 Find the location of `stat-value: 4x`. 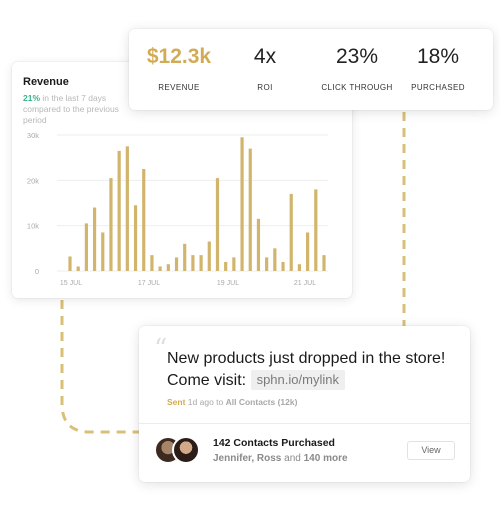

stat-value: 4x is located at coordinates (265, 56).